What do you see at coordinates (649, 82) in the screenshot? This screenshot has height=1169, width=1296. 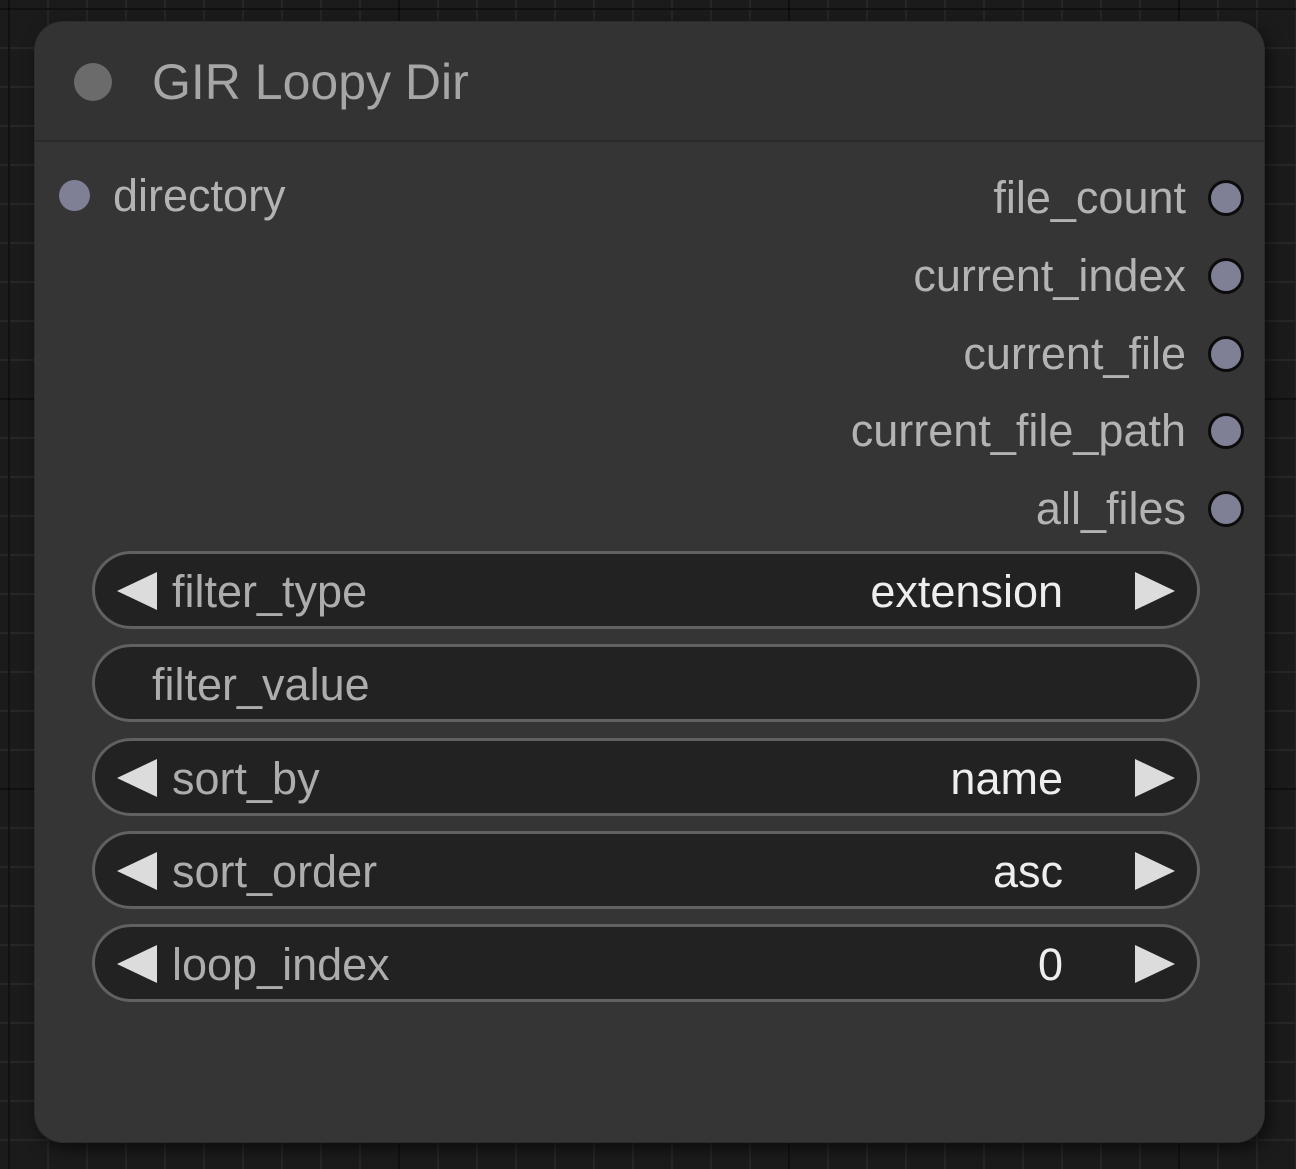 I see `node-title-bar: GIR Loopy Dir` at bounding box center [649, 82].